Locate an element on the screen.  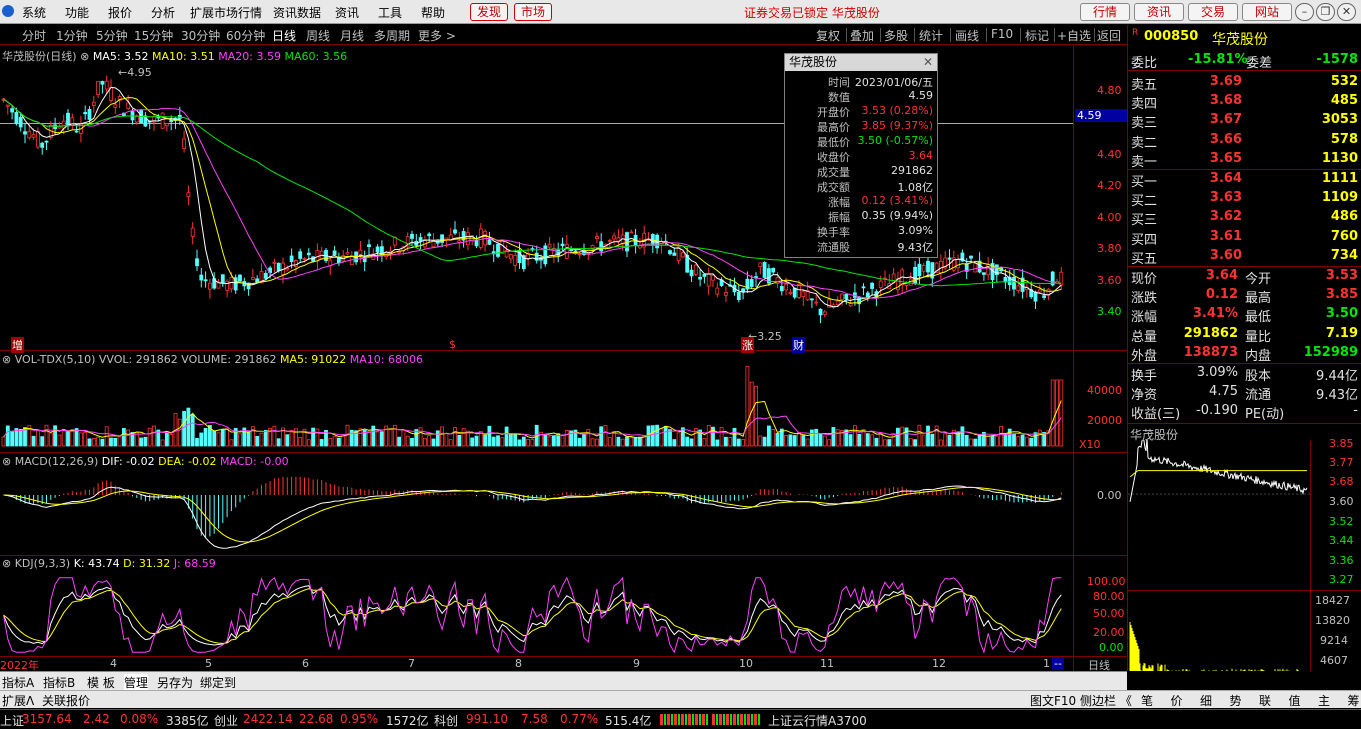
right-tab: 主 is located at coordinates (1324, 700).